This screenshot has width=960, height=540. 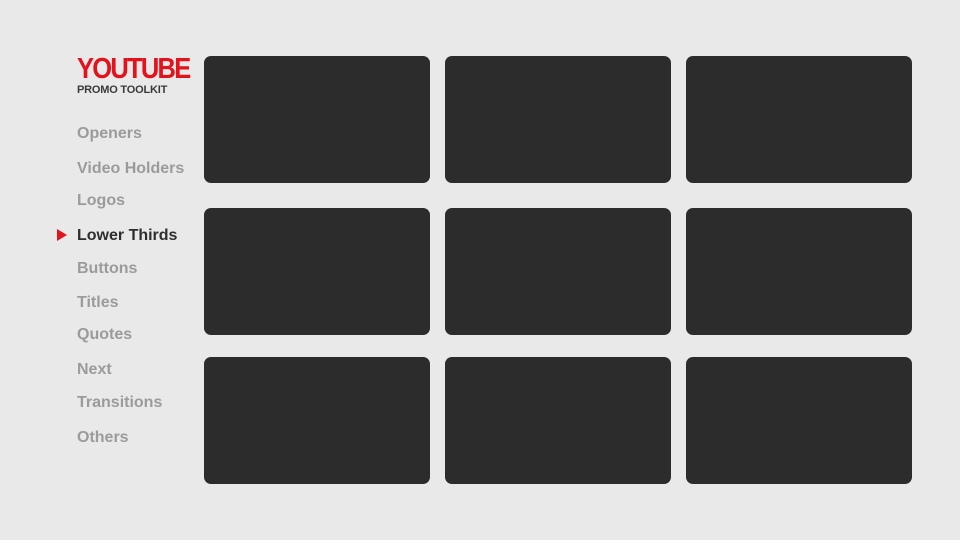 What do you see at coordinates (104, 335) in the screenshot?
I see `nav-item-quotes: Quotes` at bounding box center [104, 335].